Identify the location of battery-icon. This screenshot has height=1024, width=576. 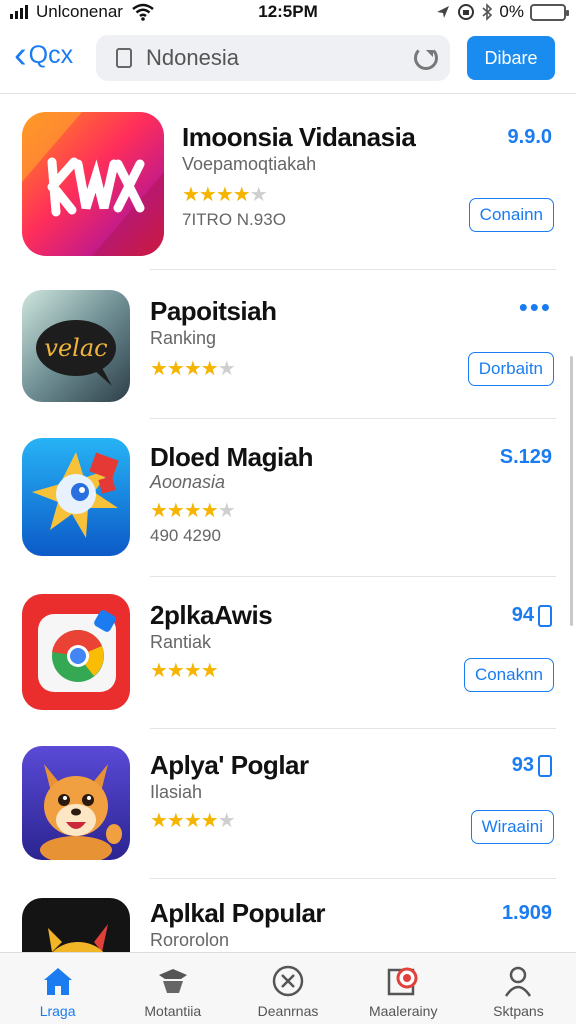
(549, 12).